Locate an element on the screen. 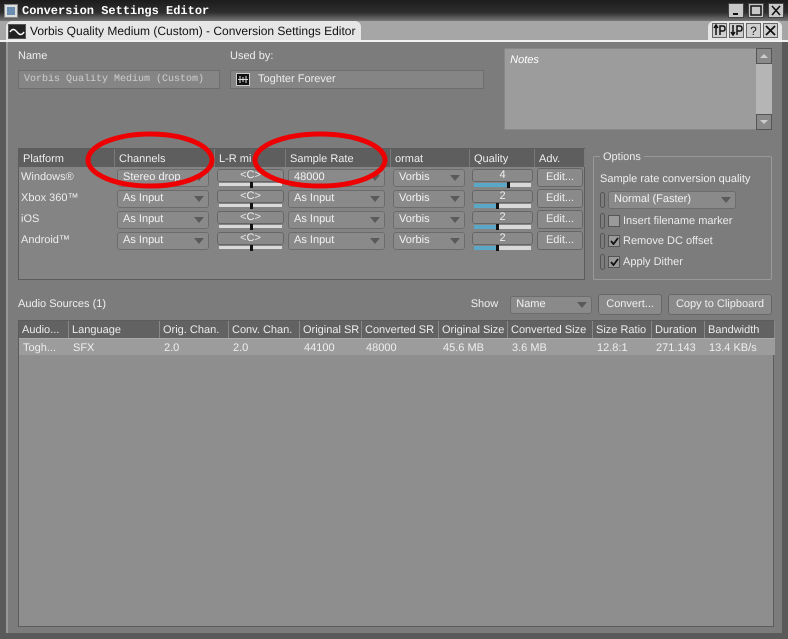  show-label: Show is located at coordinates (484, 304).